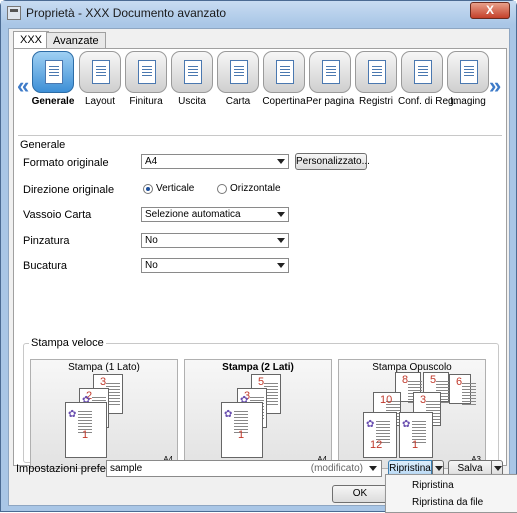 The height and width of the screenshot is (513, 517). I want to click on category-registri: Registri, so click(376, 79).